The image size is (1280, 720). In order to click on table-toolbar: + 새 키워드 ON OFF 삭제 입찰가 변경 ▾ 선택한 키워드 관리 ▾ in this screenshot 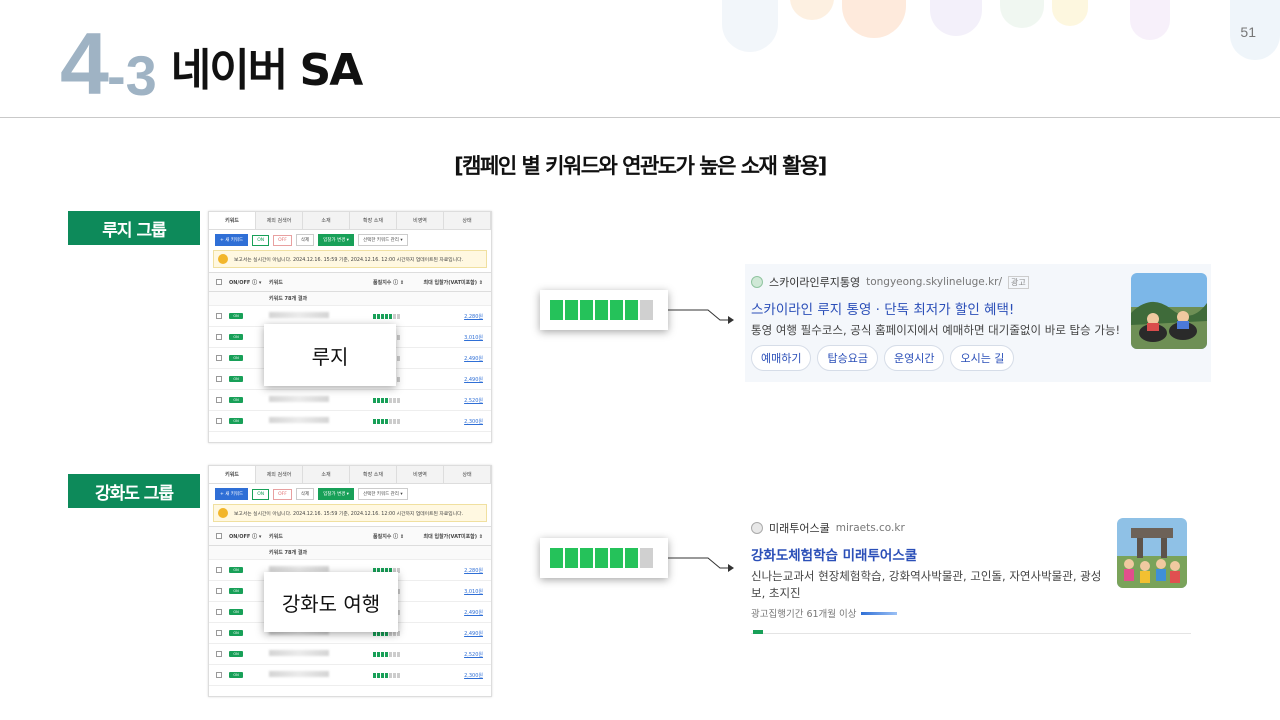, I will do `click(350, 240)`.